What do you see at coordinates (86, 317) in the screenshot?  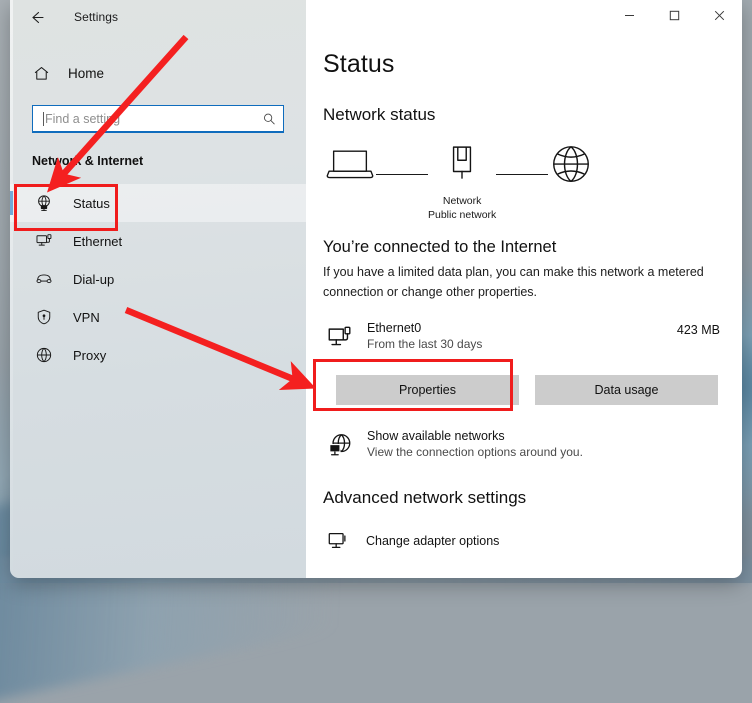 I see `sidebar-item-label: VPN` at bounding box center [86, 317].